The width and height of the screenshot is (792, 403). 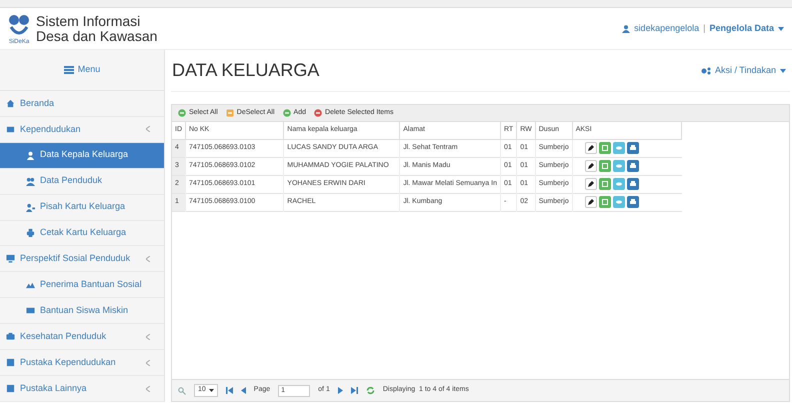 I want to click on app-title: Desa dan Kawasan, so click(x=97, y=36).